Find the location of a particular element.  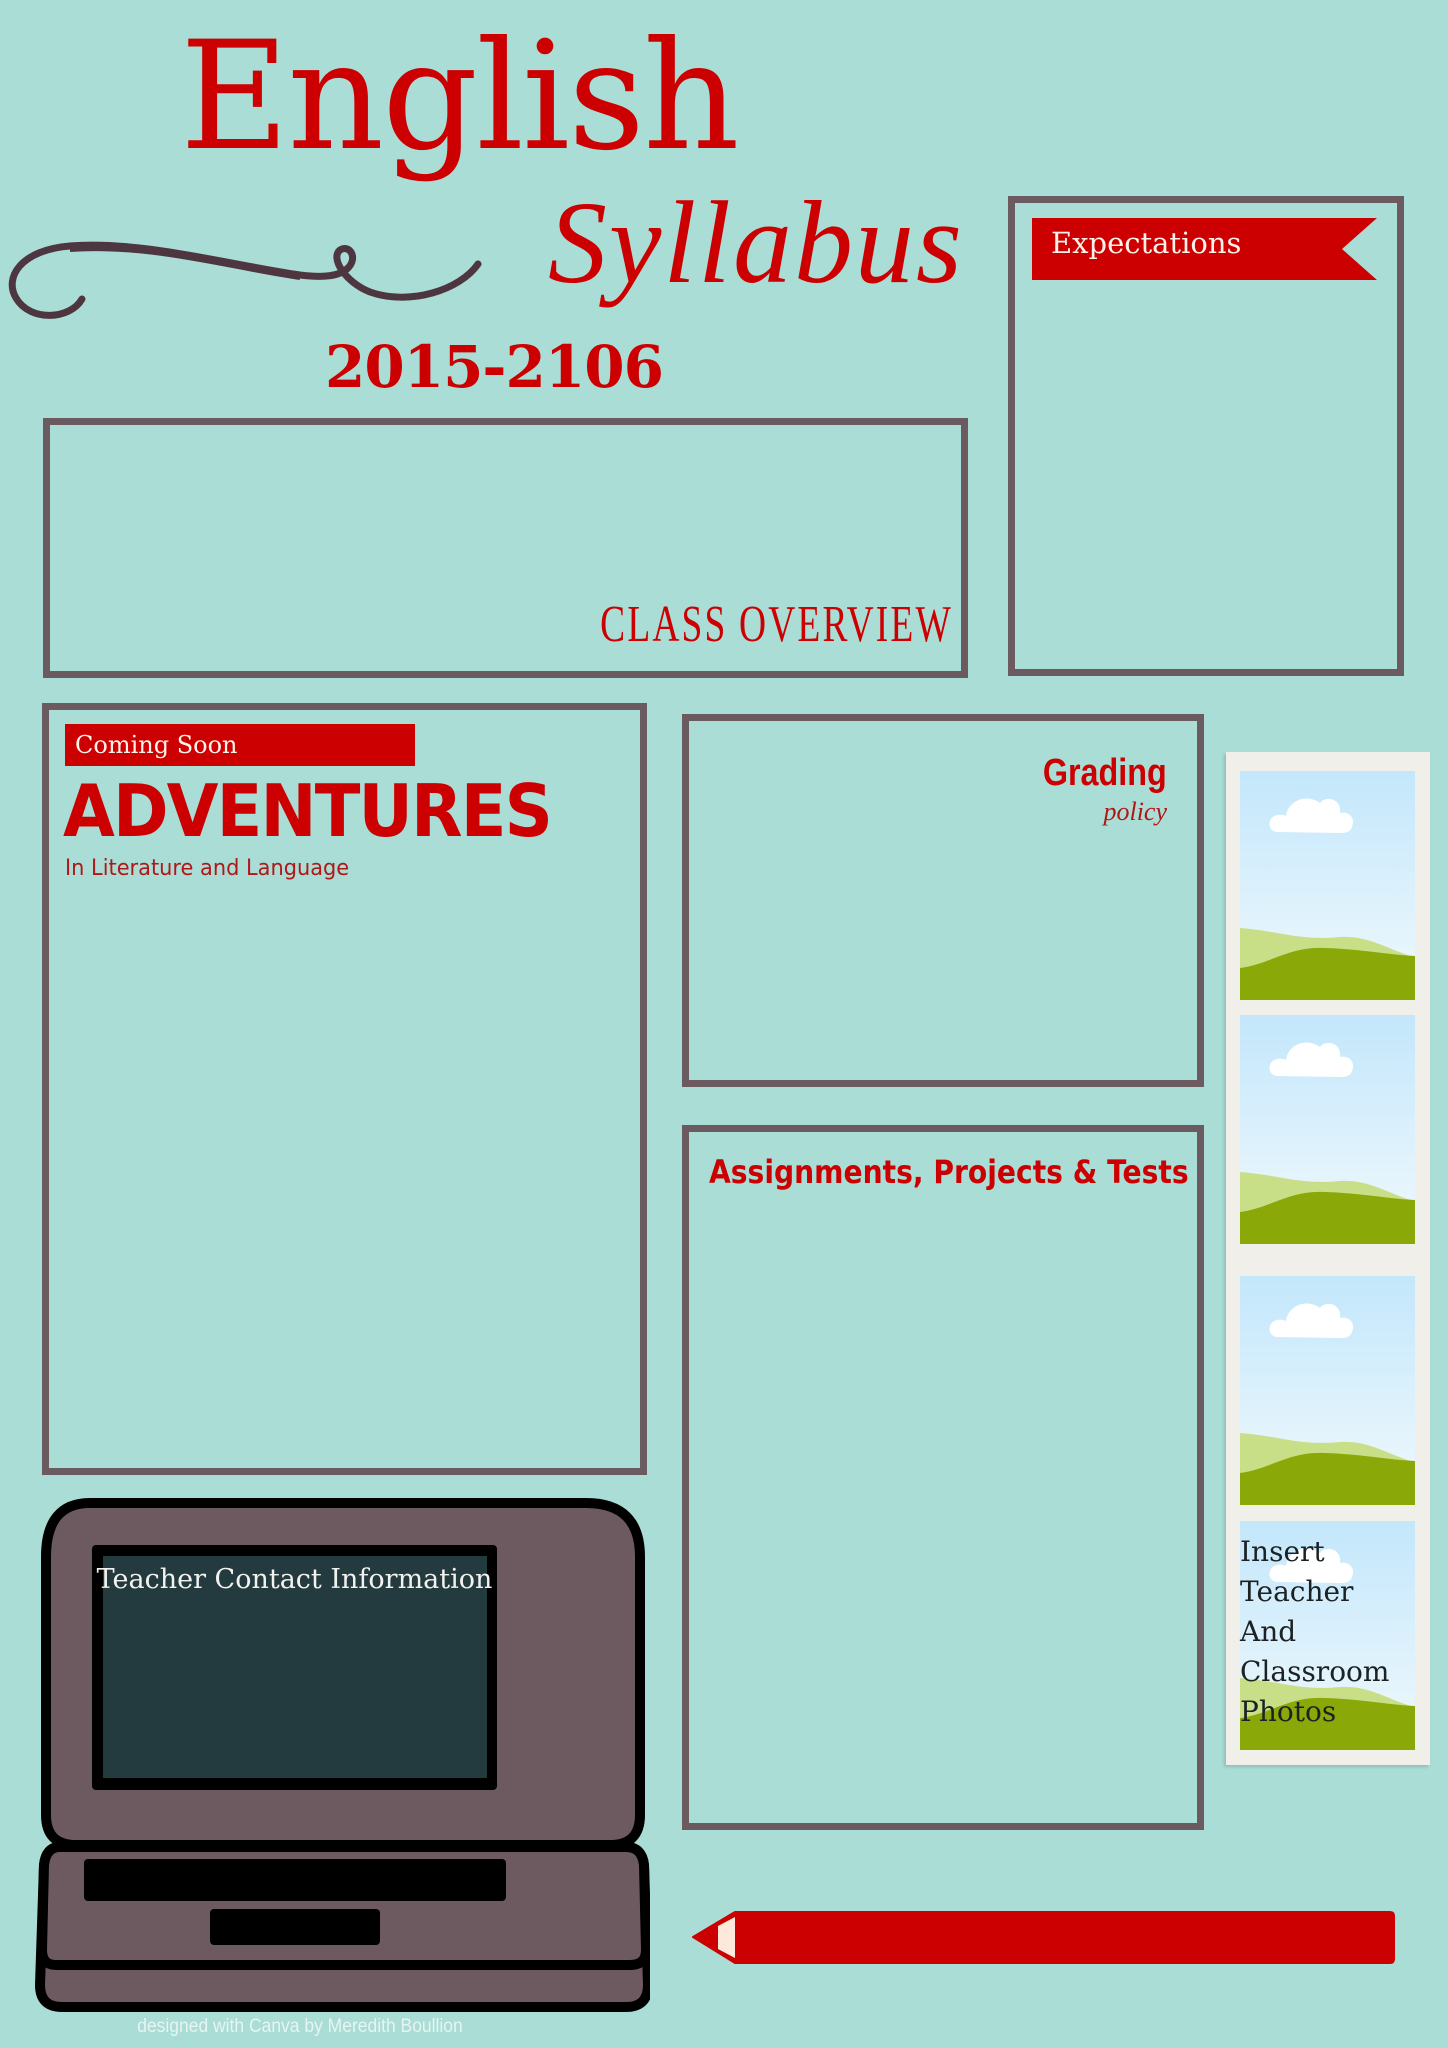

expectations-label: Expectations is located at coordinates (1146, 243).